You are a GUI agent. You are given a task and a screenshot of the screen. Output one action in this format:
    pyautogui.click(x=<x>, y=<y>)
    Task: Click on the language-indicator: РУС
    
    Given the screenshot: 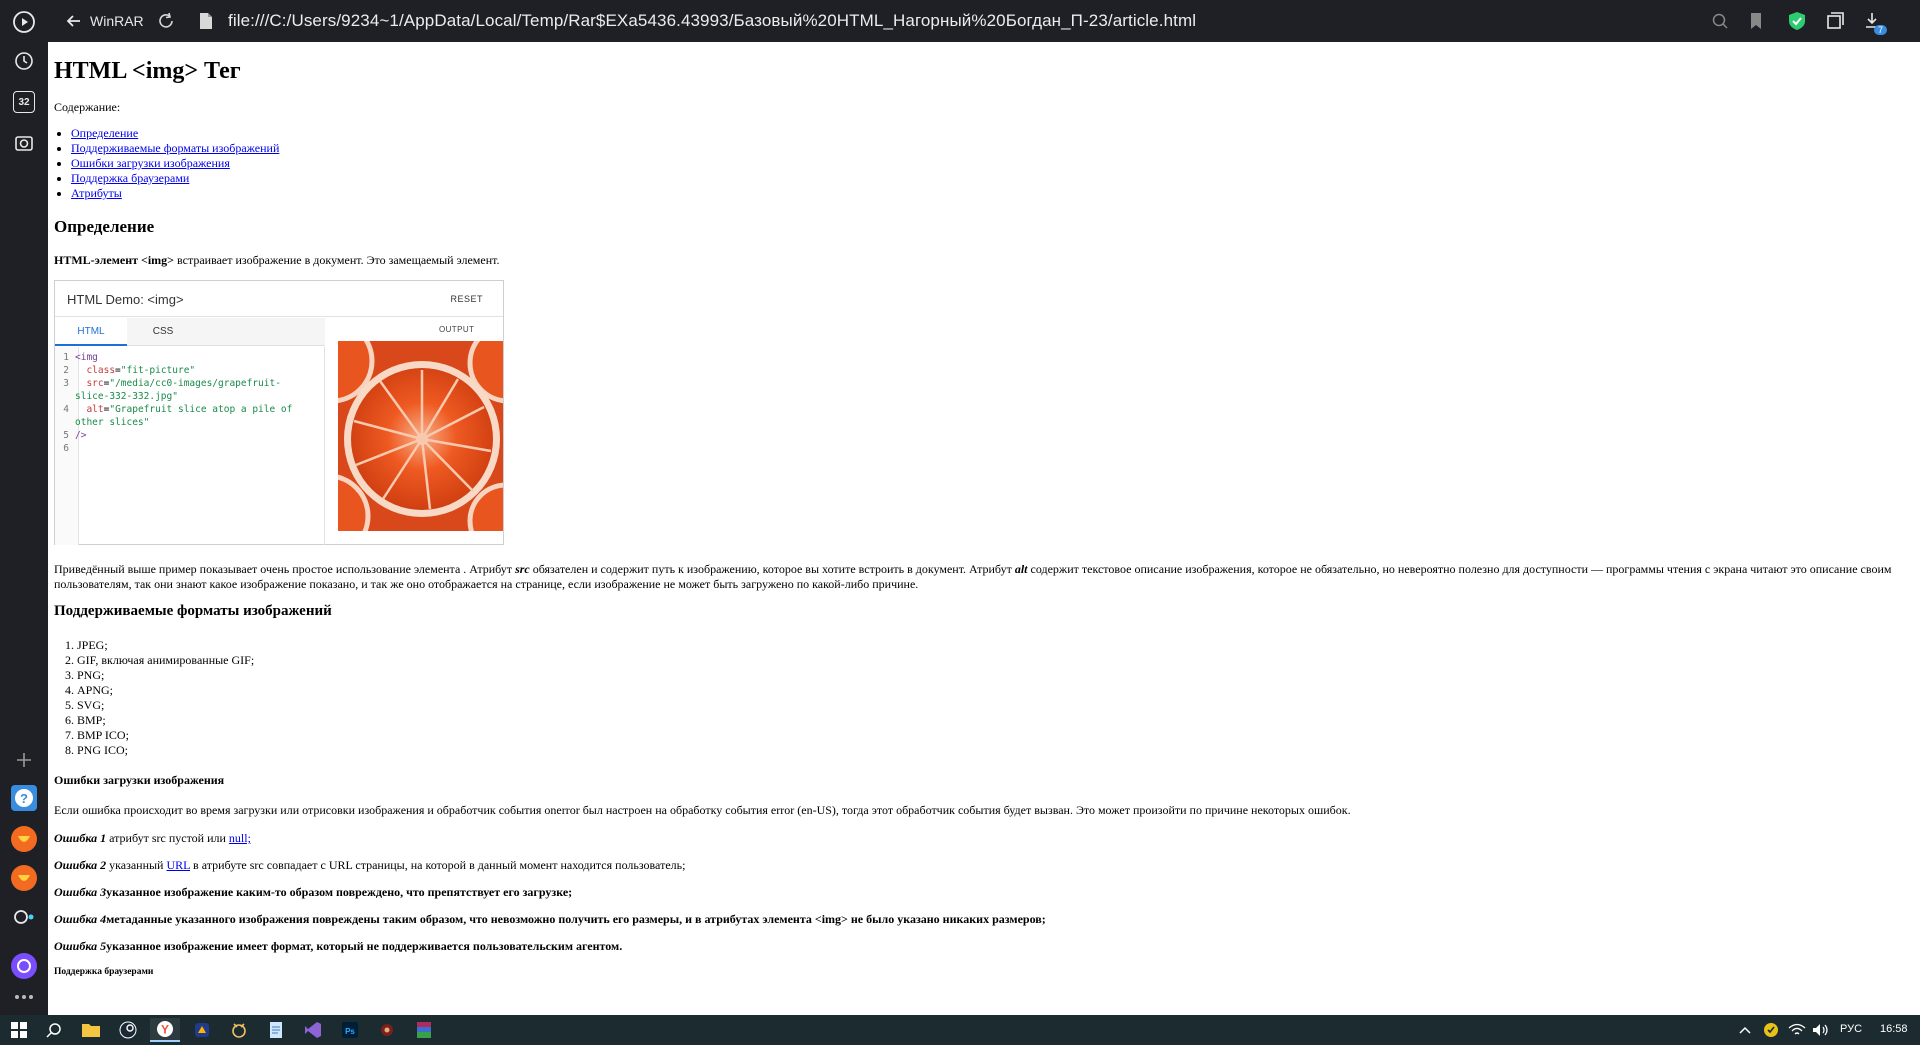 What is the action you would take?
    pyautogui.click(x=1851, y=1029)
    